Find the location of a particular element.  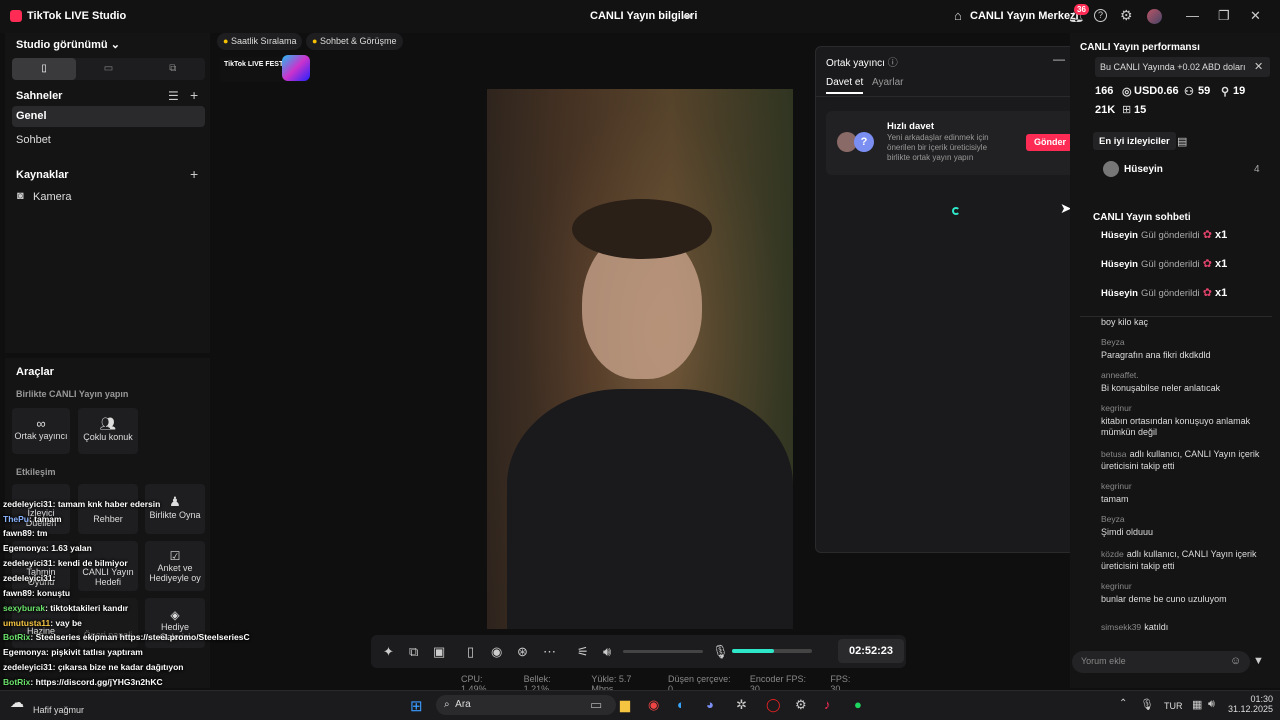

home-icon: ⌂ is located at coordinates (958, 15).